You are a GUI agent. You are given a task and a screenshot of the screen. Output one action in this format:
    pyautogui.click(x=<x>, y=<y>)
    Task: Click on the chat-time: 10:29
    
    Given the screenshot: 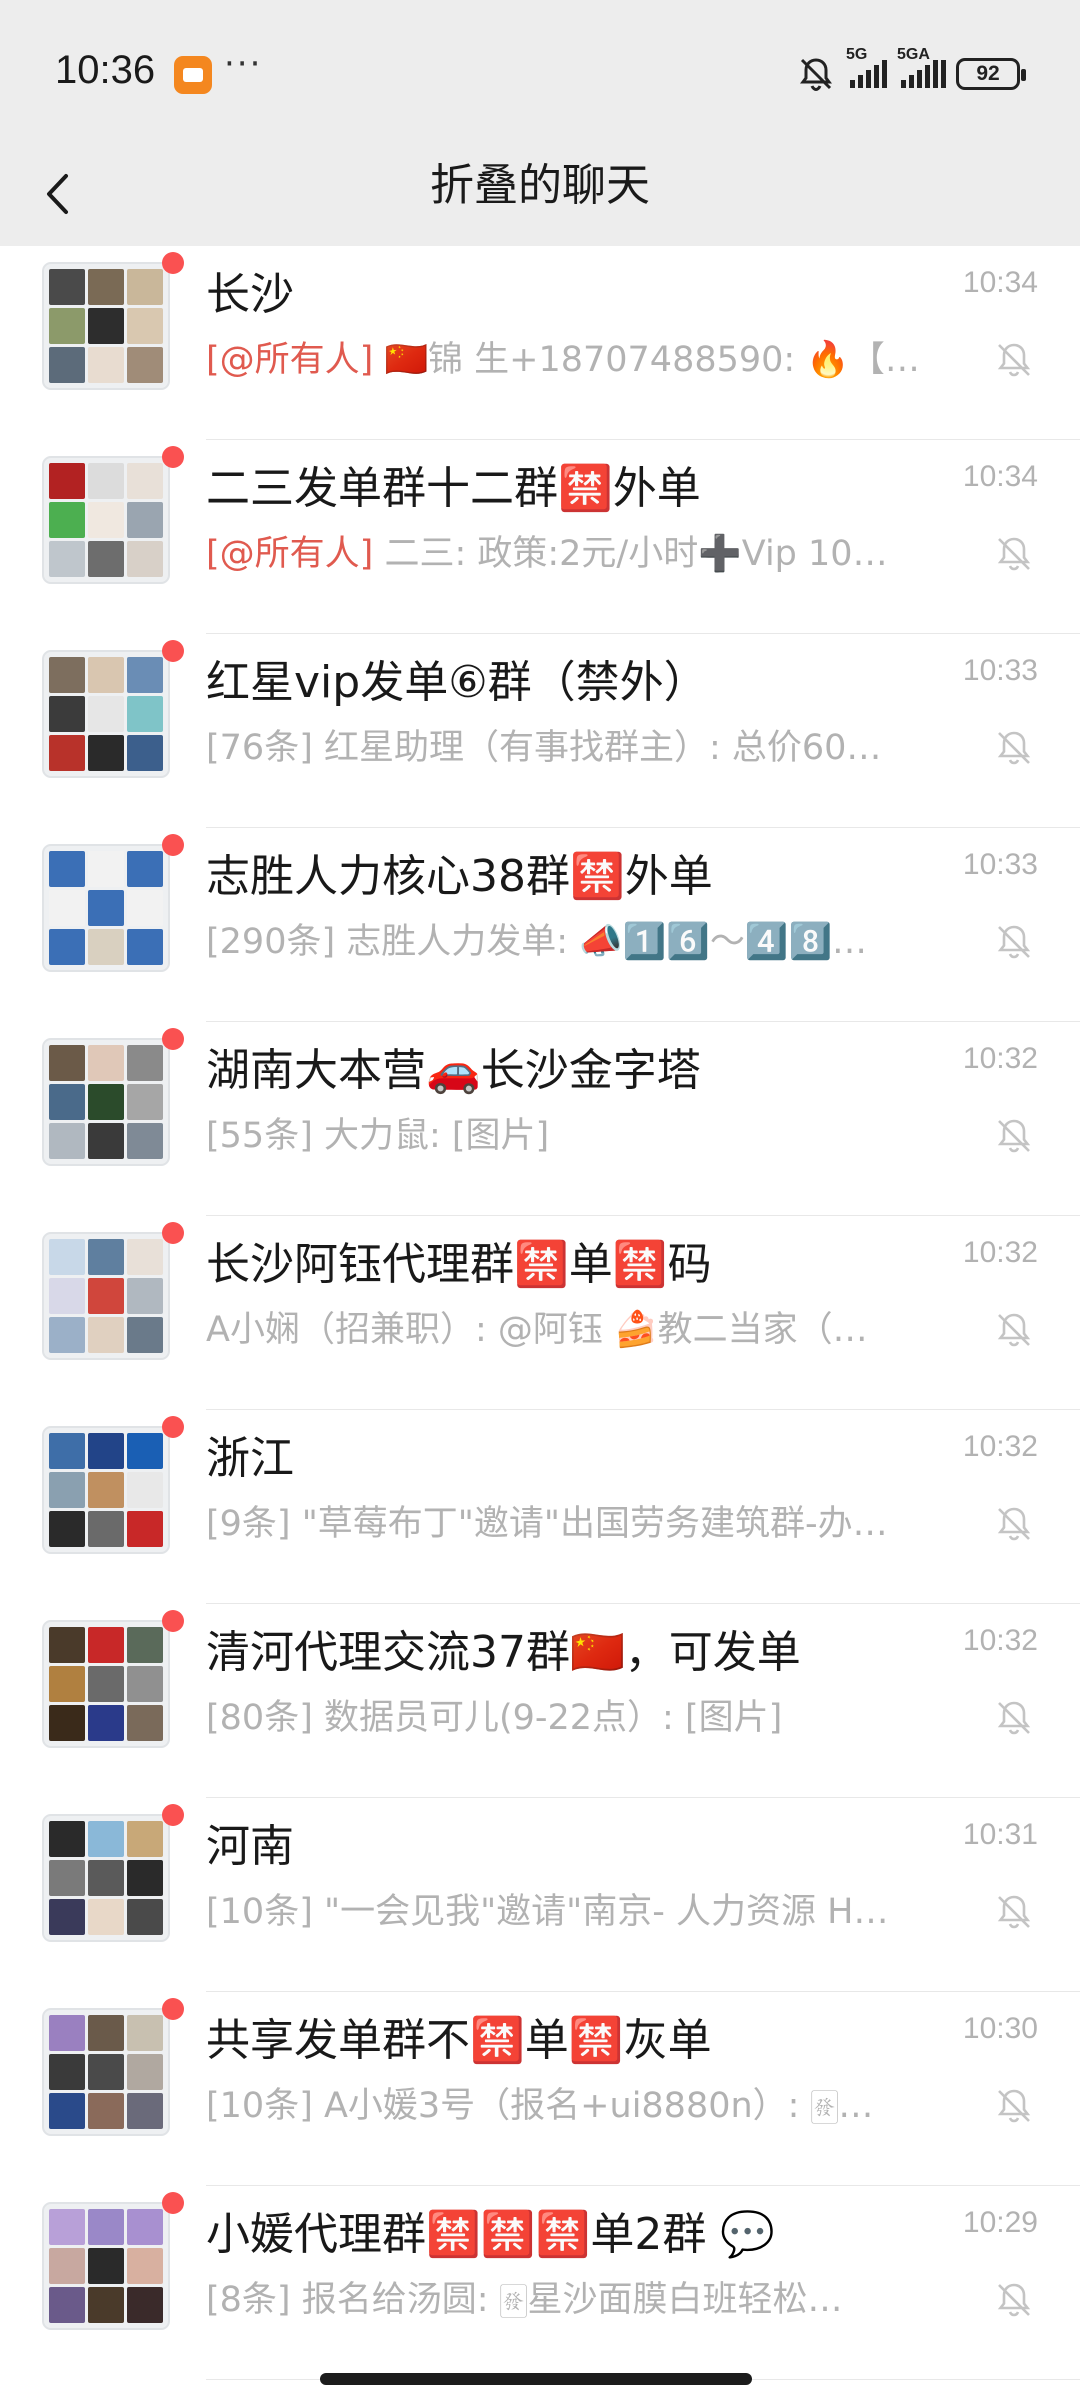 What is the action you would take?
    pyautogui.click(x=1000, y=2222)
    